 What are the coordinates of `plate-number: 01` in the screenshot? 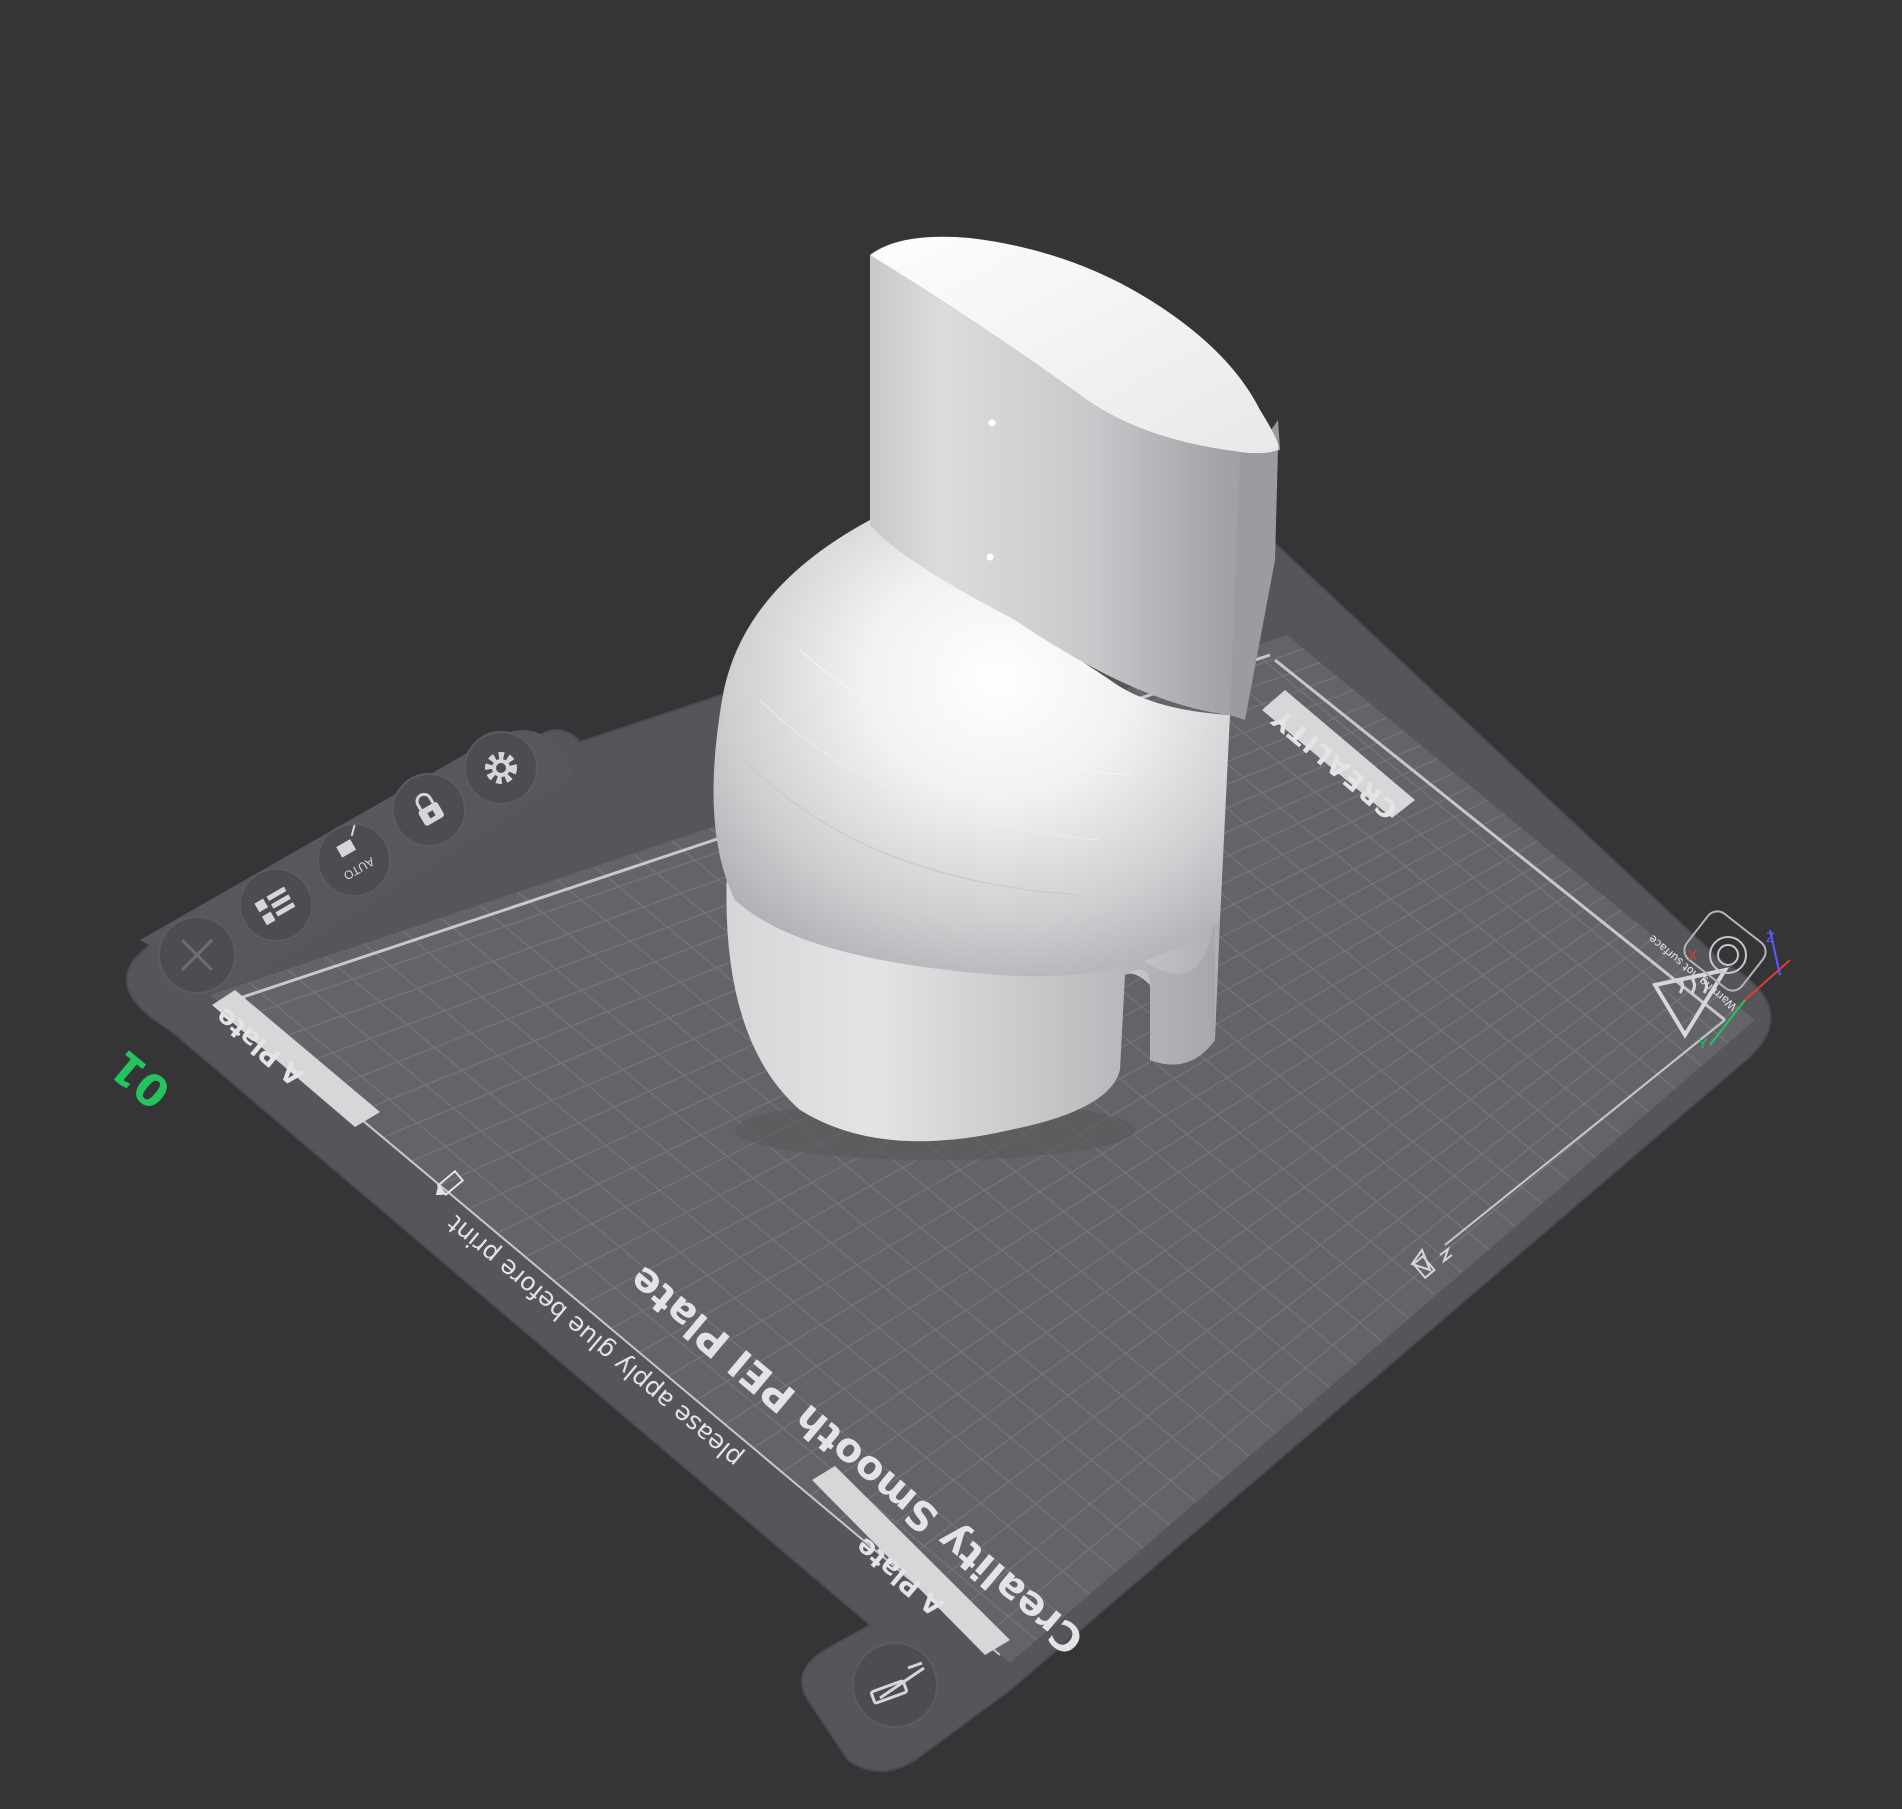 It's located at (141, 1079).